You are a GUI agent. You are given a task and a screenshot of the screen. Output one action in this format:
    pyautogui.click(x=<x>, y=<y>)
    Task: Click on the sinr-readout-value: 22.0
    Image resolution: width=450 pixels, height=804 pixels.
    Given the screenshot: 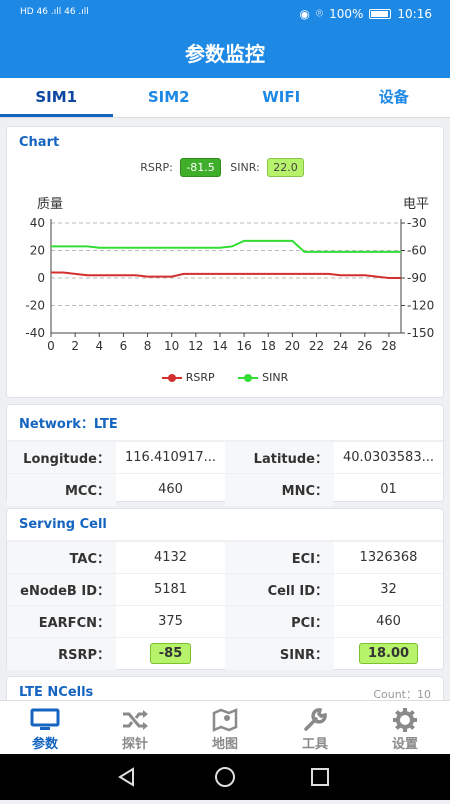 What is the action you would take?
    pyautogui.click(x=285, y=167)
    